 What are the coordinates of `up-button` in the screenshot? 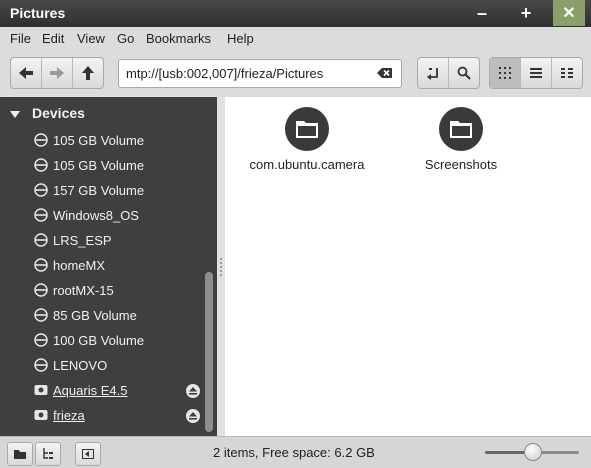 It's located at (88, 73).